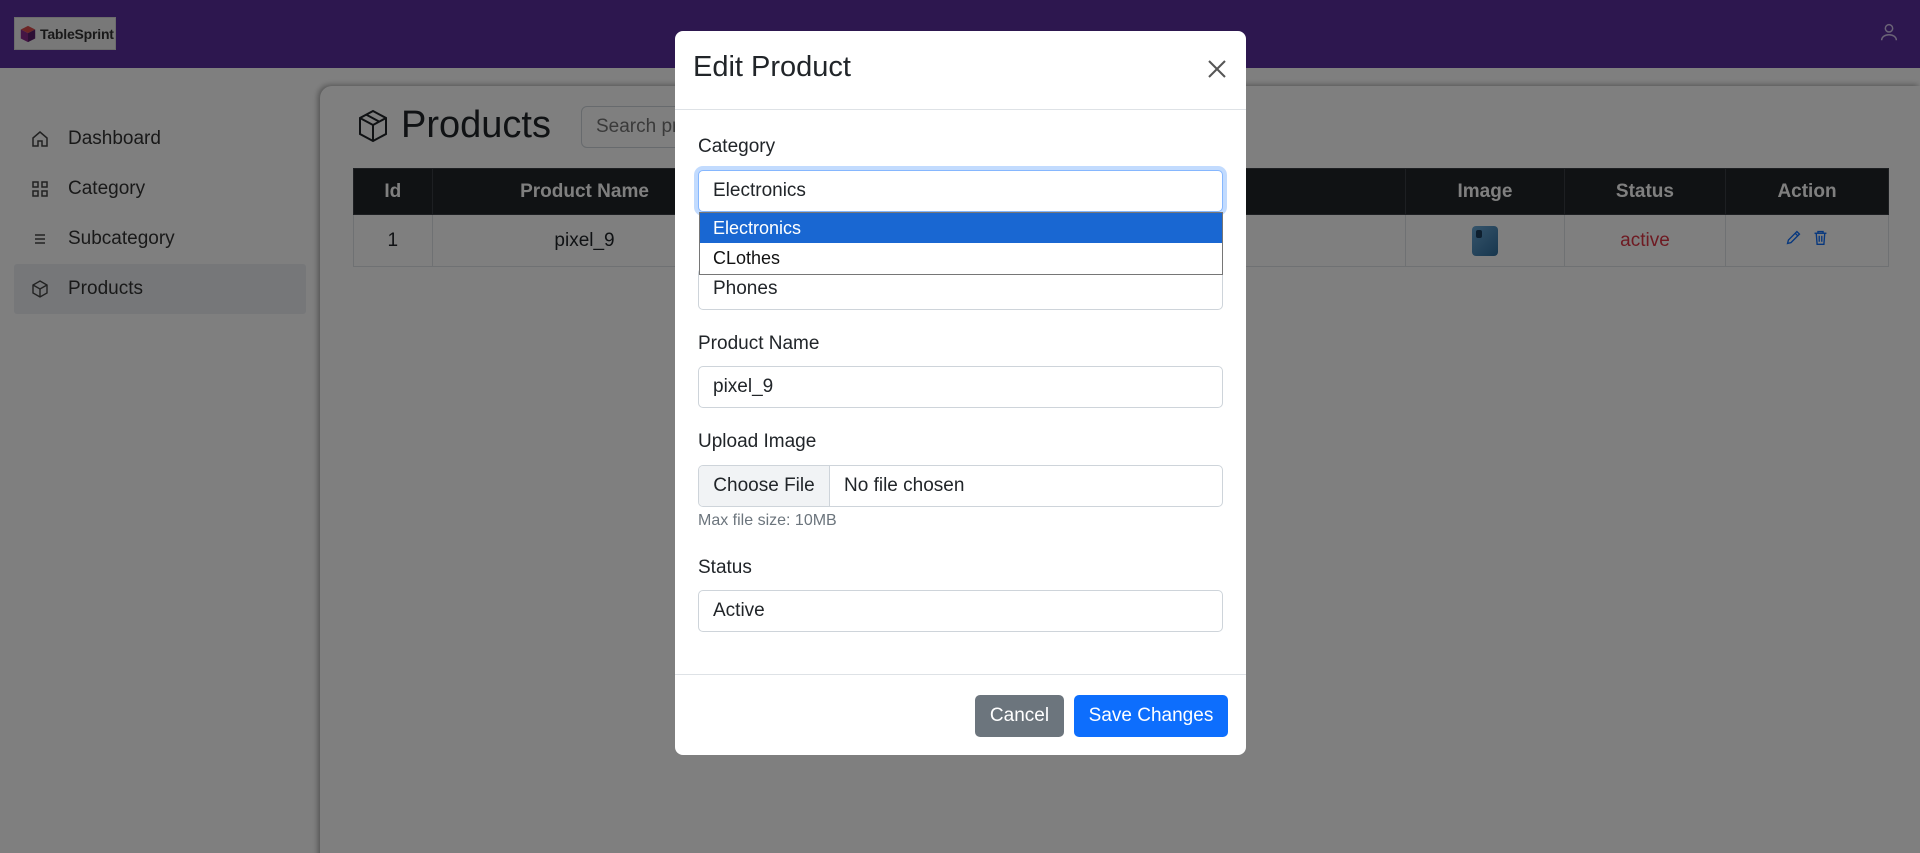 The height and width of the screenshot is (853, 1920). I want to click on close-button, so click(1217, 70).